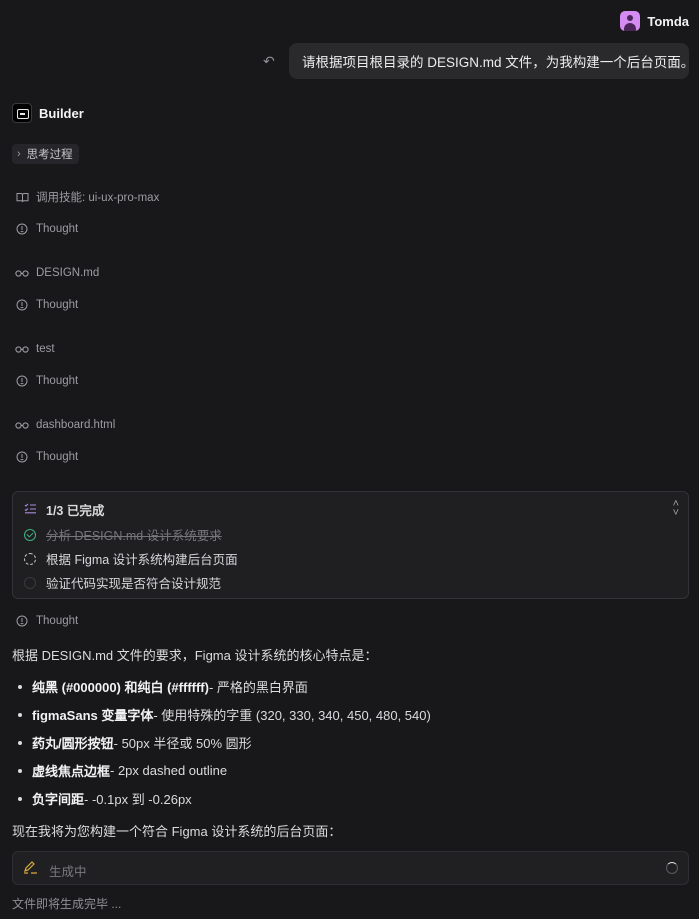  I want to click on list-item-text: - 使用特殊的字重 (320, 330, 340, 450, 480, 540), so click(292, 715).